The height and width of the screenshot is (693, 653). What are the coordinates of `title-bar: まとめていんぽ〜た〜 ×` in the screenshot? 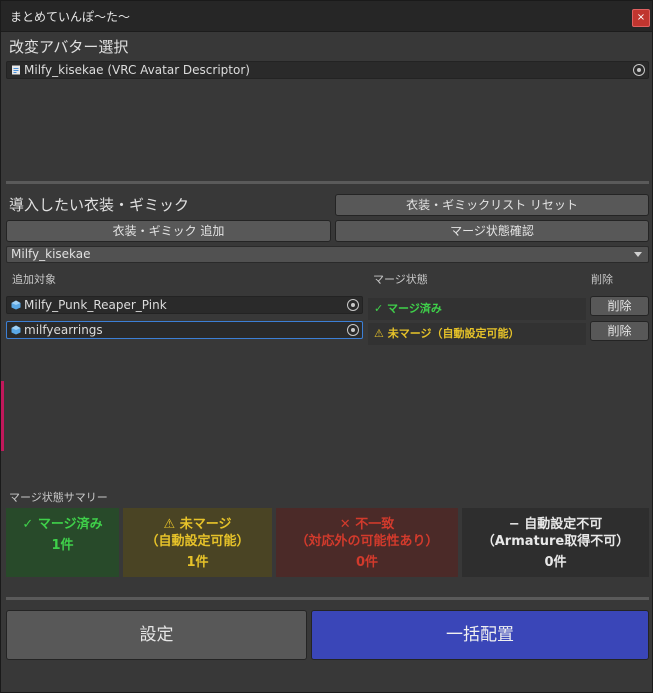 It's located at (326, 16).